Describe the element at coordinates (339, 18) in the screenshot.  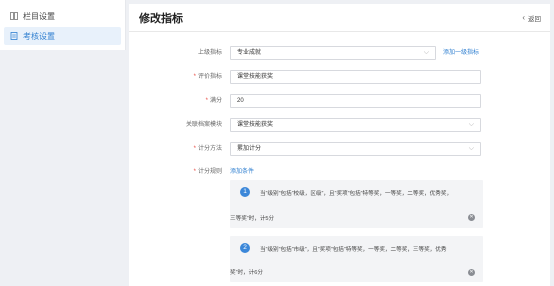
I see `page-header: 修改指标 ‹ 返回` at that location.